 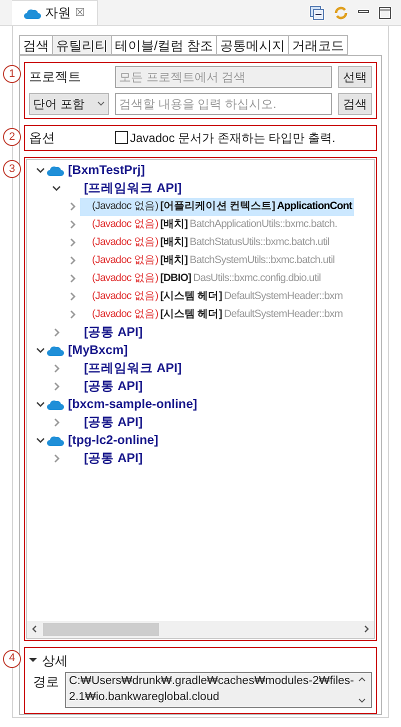 I want to click on tab: 거래코드, so click(x=318, y=45).